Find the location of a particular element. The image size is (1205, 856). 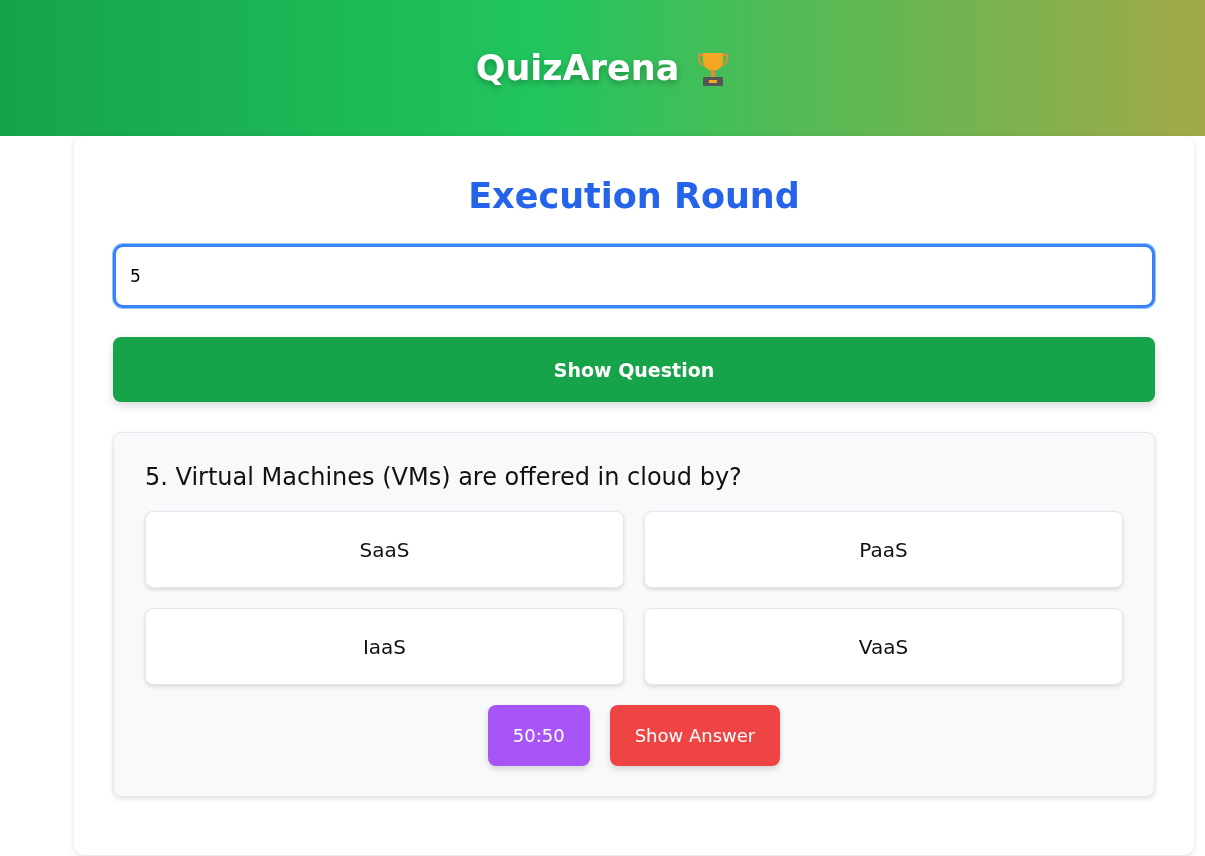

answer-option: IaaS is located at coordinates (384, 646).